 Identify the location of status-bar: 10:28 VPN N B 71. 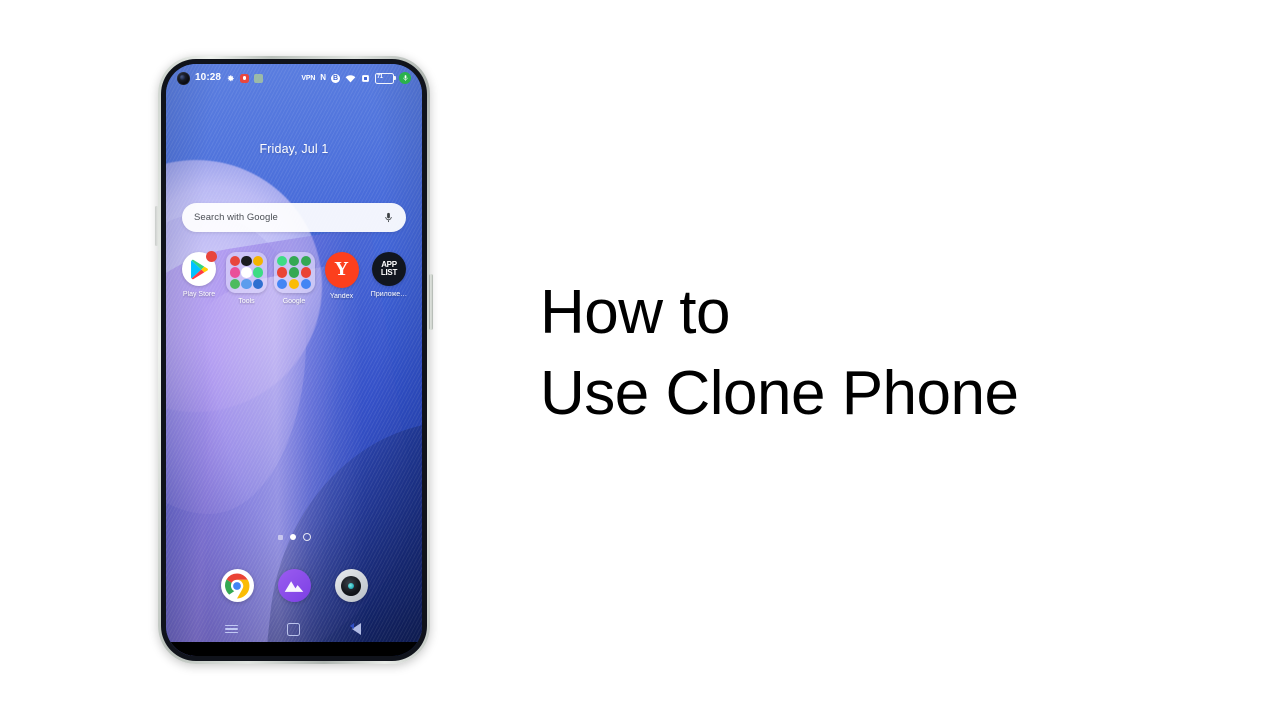
(294, 78).